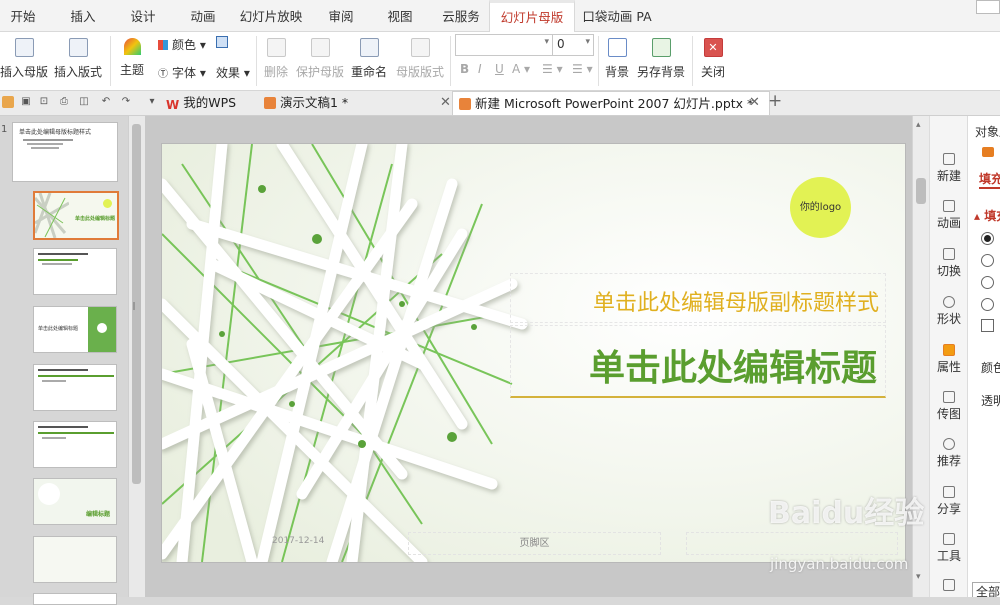 This screenshot has height=605, width=1000. What do you see at coordinates (233, 72) in the screenshot?
I see `effects-dropdown: 效果 ▾` at bounding box center [233, 72].